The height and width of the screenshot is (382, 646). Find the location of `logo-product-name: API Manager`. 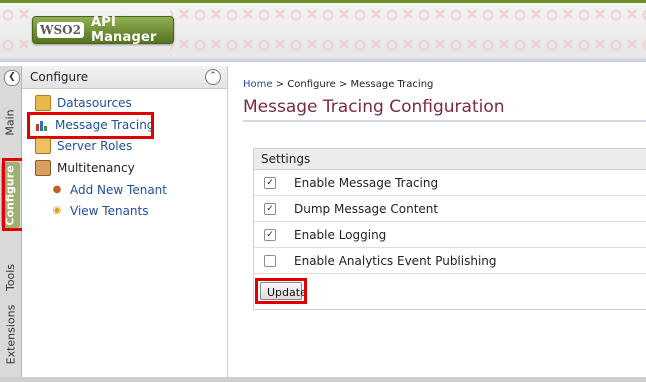

logo-product-name: API Manager is located at coordinates (123, 30).